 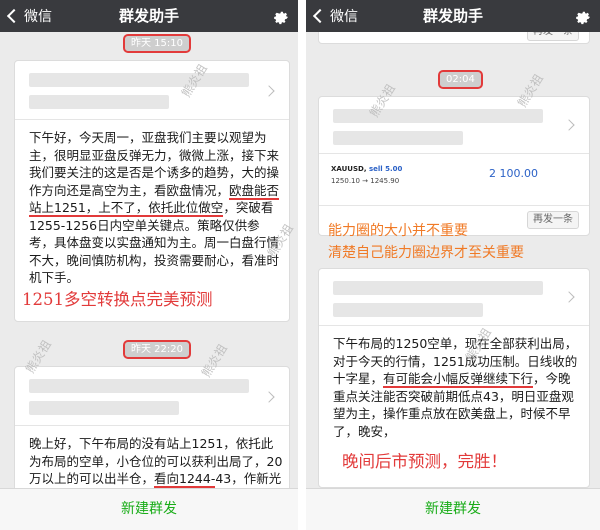 I want to click on annotation-text: 清楚自己能力圈边界才至关重要, so click(x=426, y=253).